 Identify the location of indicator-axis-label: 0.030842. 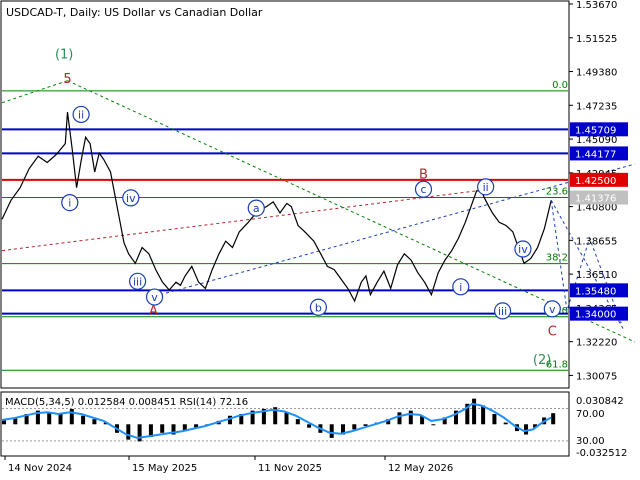
(600, 401).